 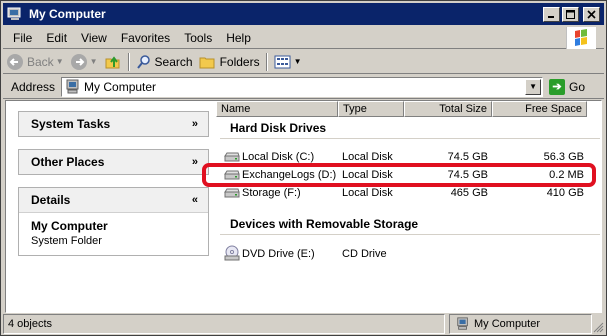 I want to click on drive-name: Local Disk (C:), so click(x=278, y=157).